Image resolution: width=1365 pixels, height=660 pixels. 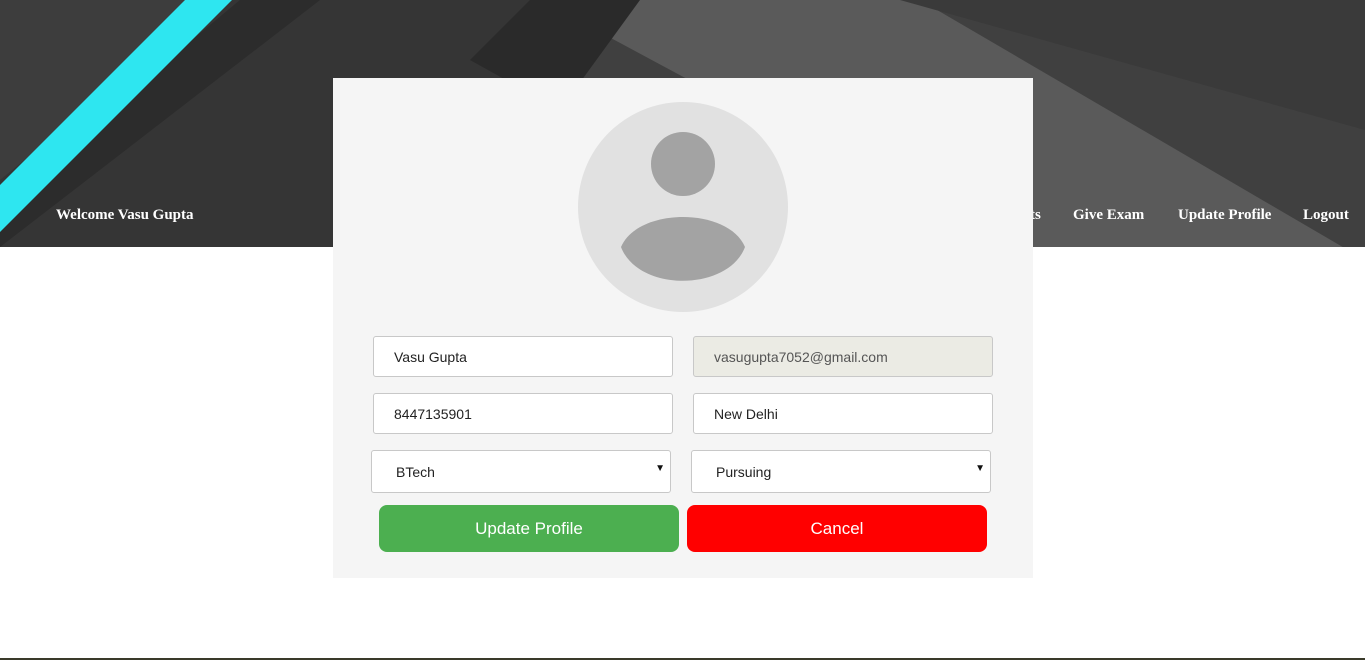 I want to click on status-select: Pursuing ▼, so click(x=841, y=471).